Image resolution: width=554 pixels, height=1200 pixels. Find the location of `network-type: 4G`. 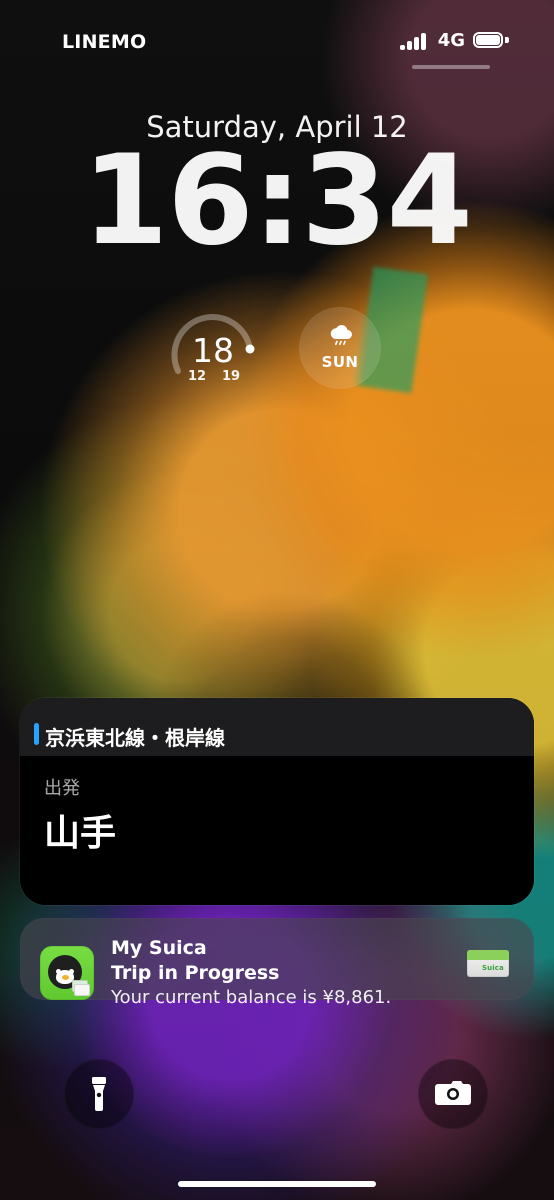

network-type: 4G is located at coordinates (451, 40).